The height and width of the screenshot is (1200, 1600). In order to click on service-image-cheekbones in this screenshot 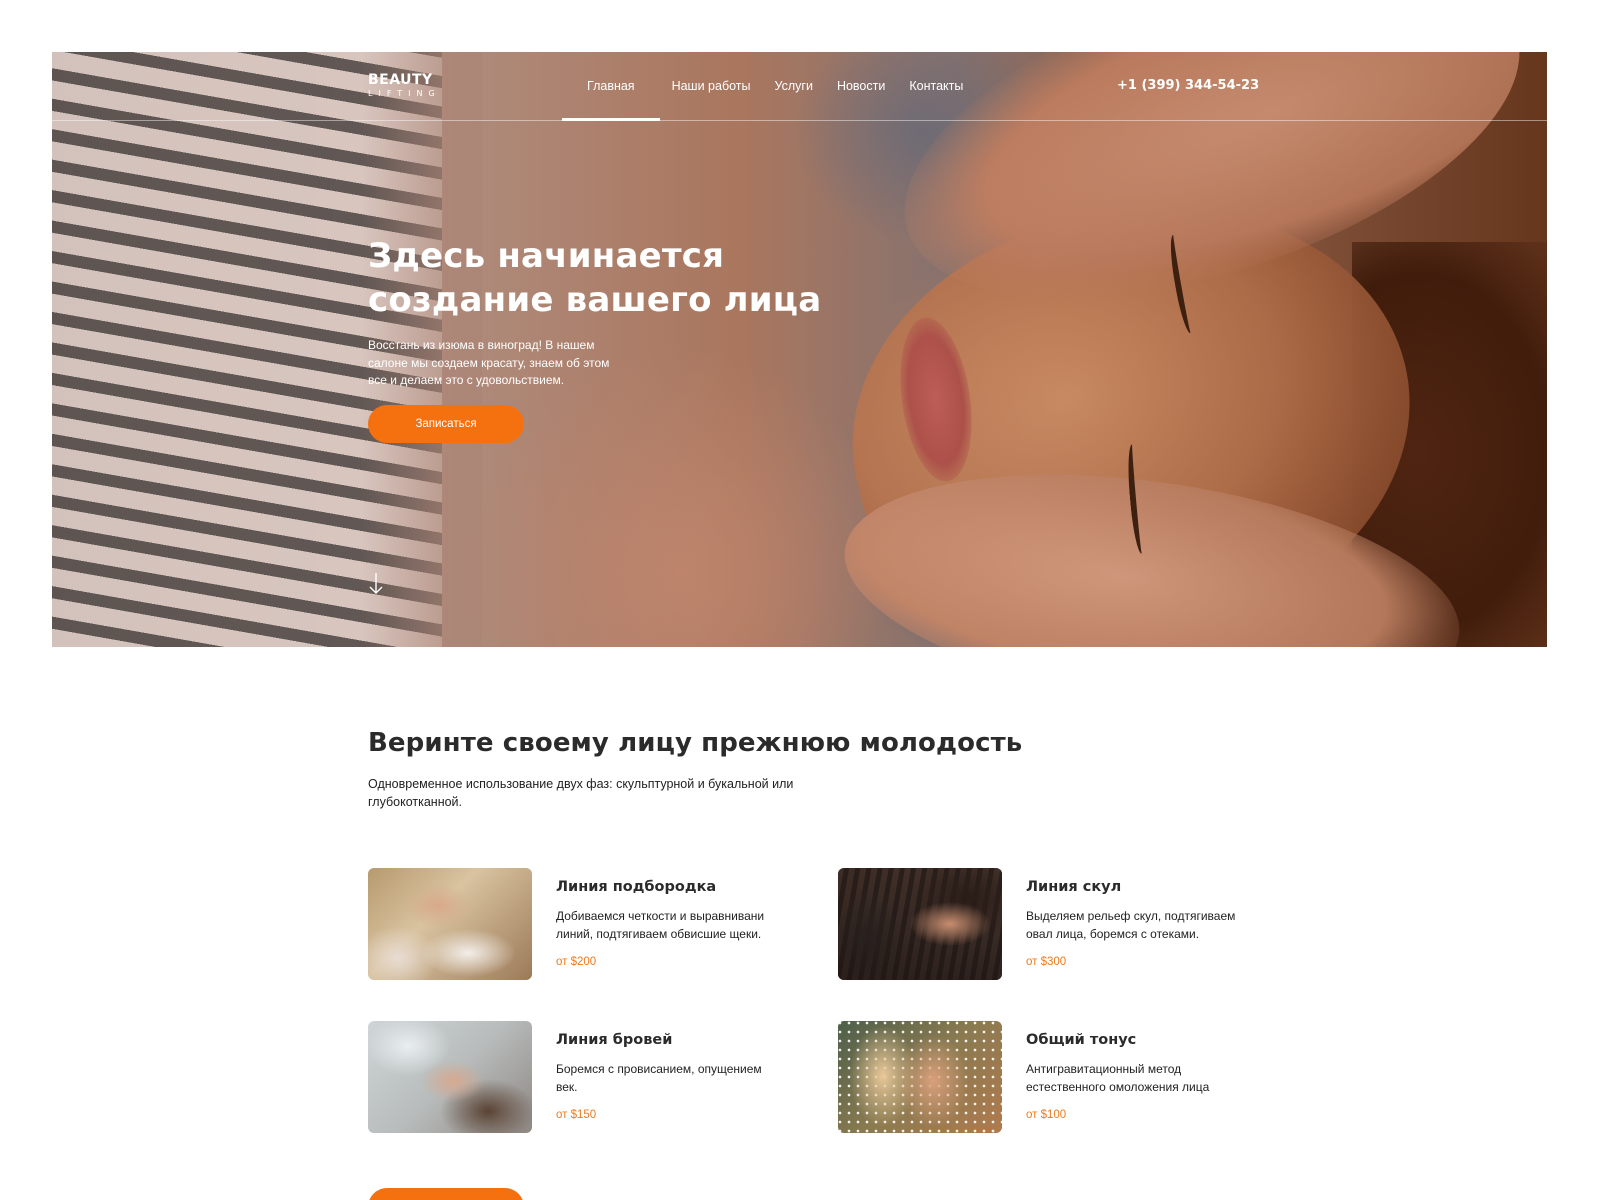, I will do `click(920, 924)`.